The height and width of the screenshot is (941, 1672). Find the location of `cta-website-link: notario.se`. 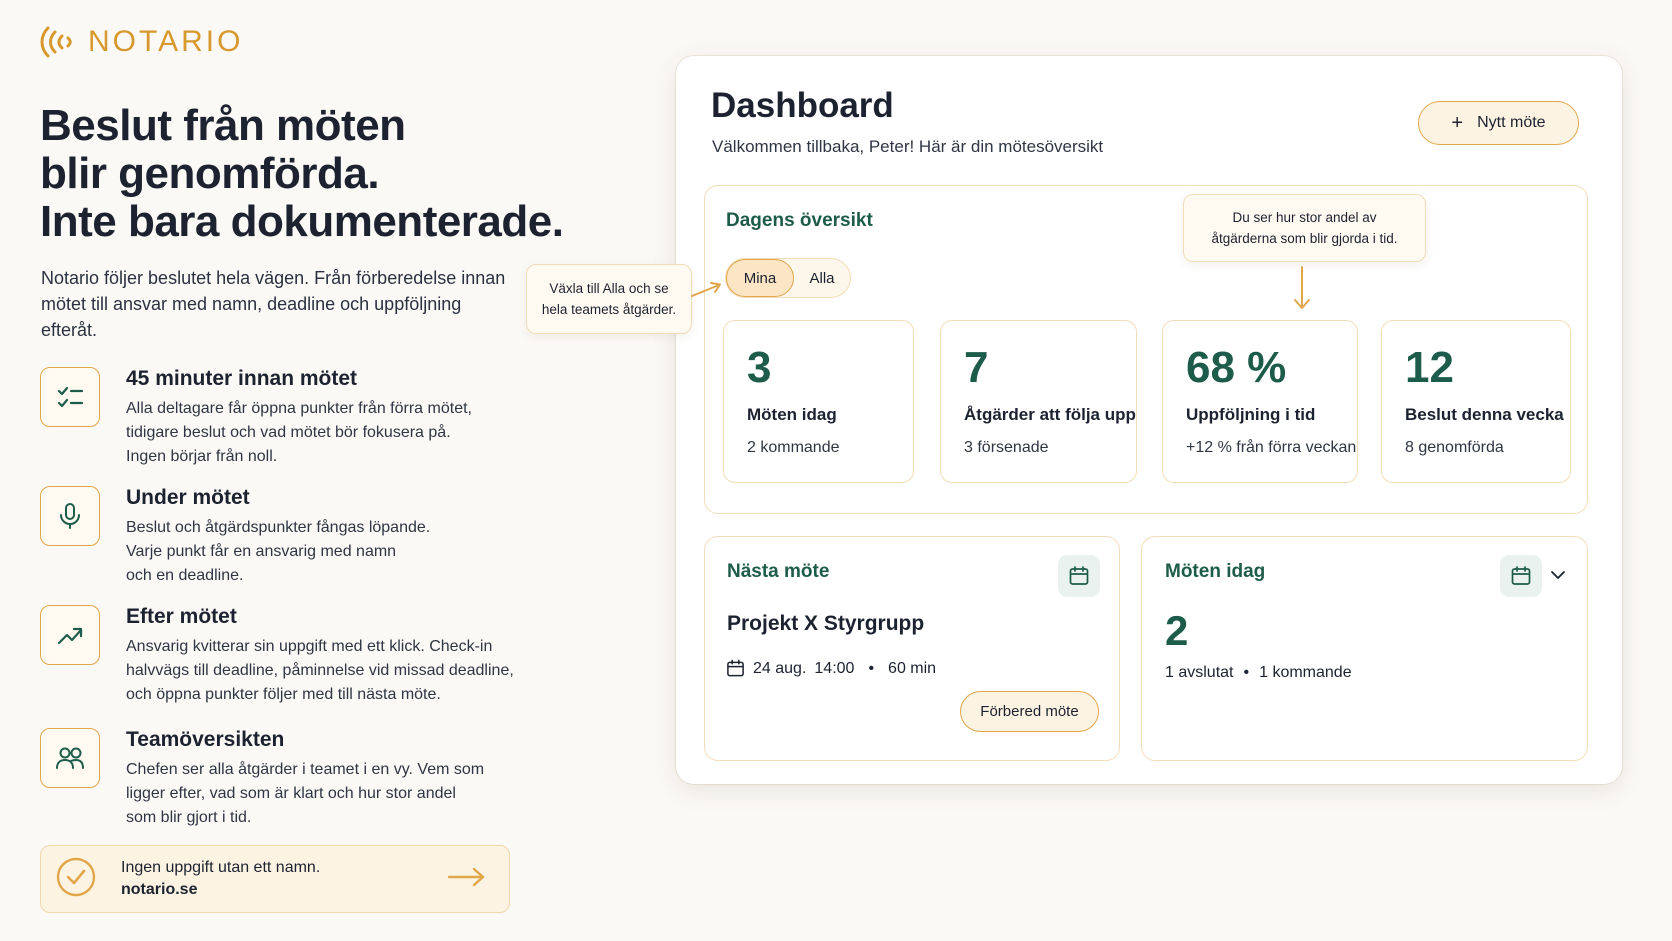

cta-website-link: notario.se is located at coordinates (284, 890).